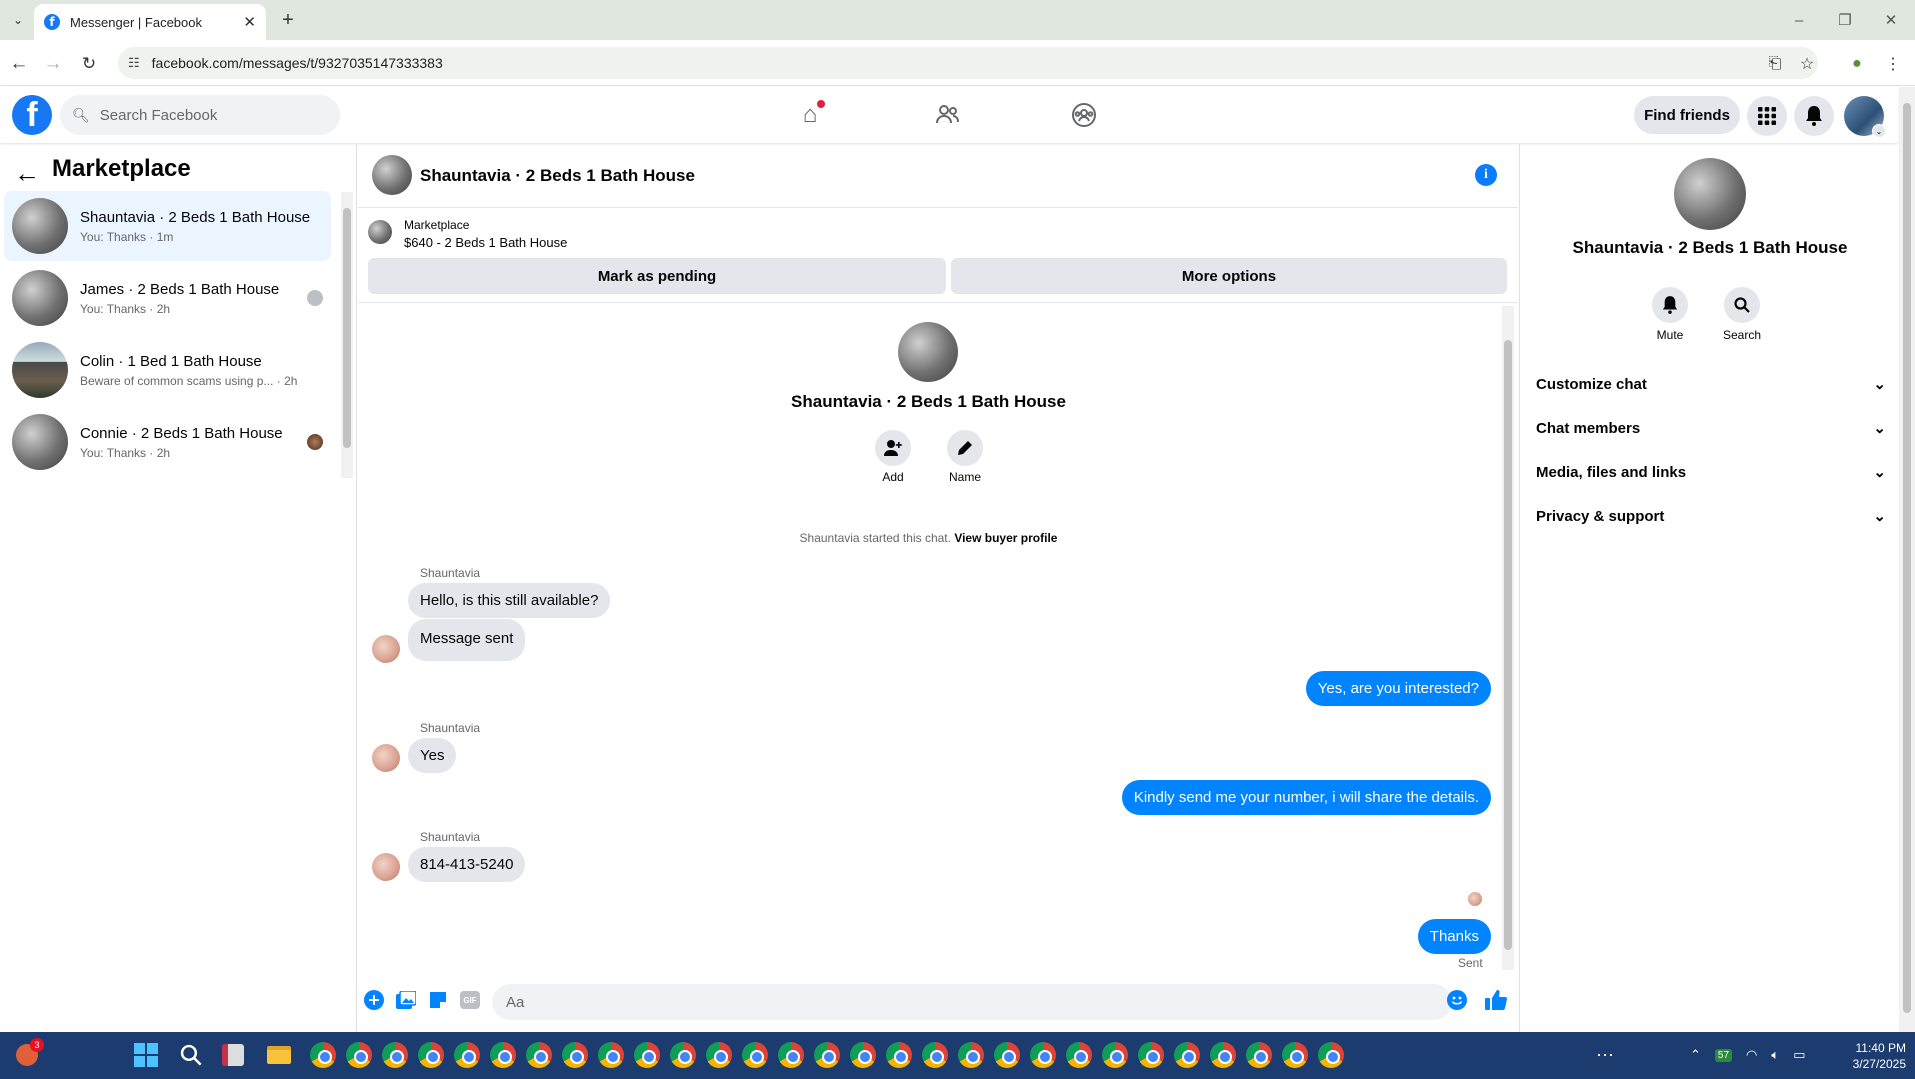 The height and width of the screenshot is (1079, 1915). I want to click on like-thumbs-up-icon, so click(1496, 1000).